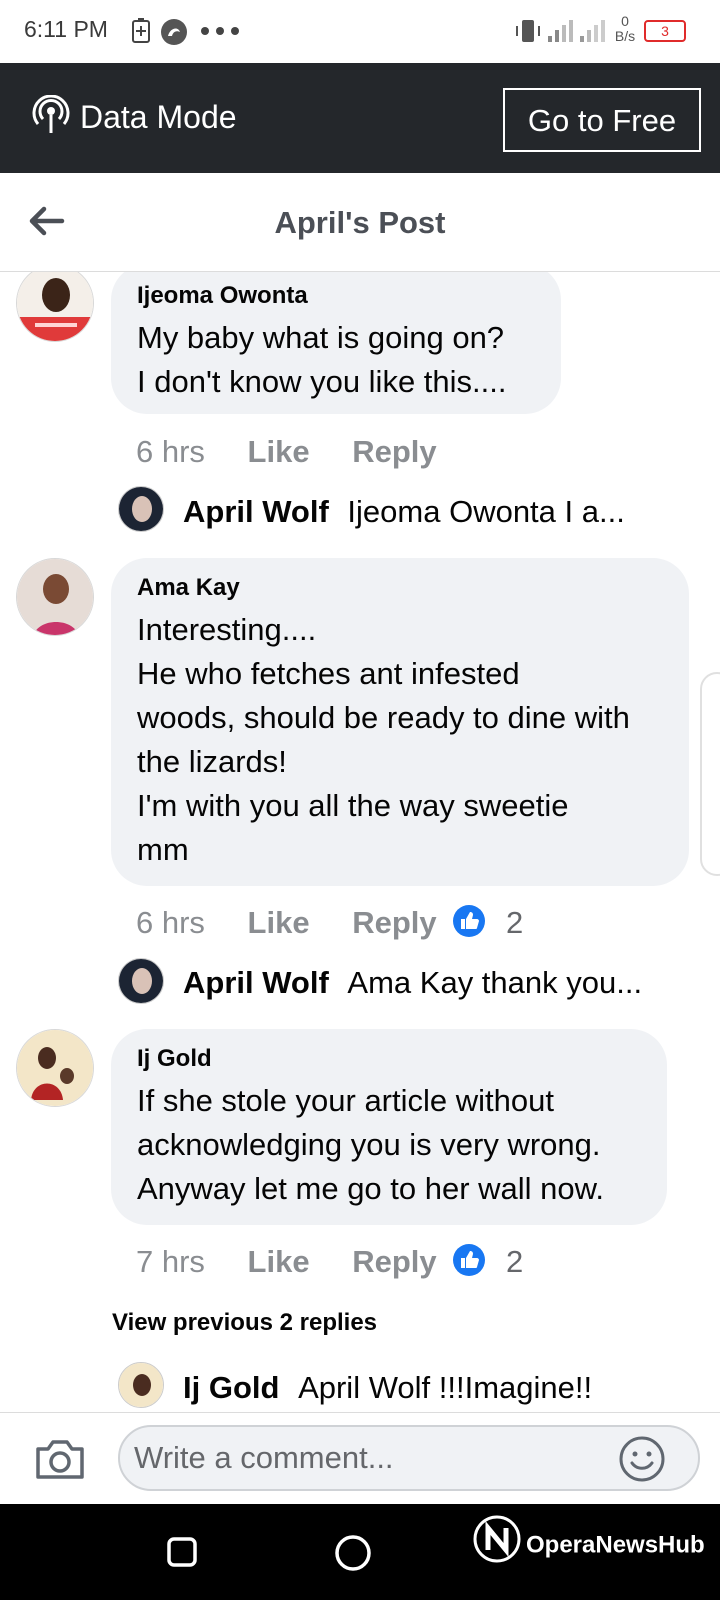  What do you see at coordinates (170, 1261) in the screenshot?
I see `comment-time: 7 hrs` at bounding box center [170, 1261].